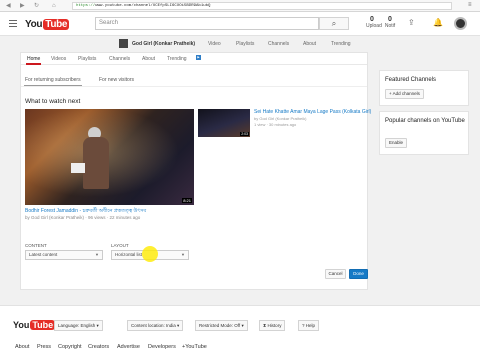 The width and height of the screenshot is (480, 360). Describe the element at coordinates (148, 59) in the screenshot. I see `tab-about: About` at that location.